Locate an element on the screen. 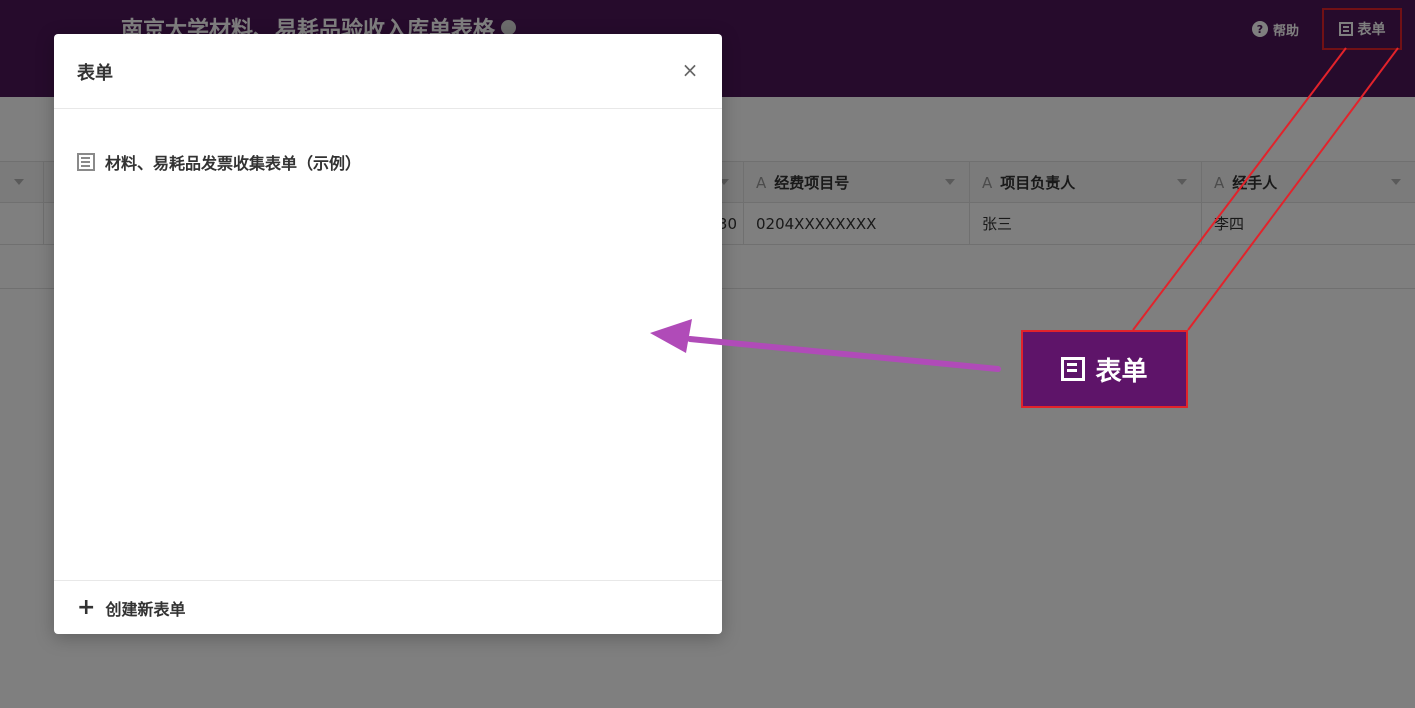  dialog-footer: + 创建新表单 is located at coordinates (388, 607).